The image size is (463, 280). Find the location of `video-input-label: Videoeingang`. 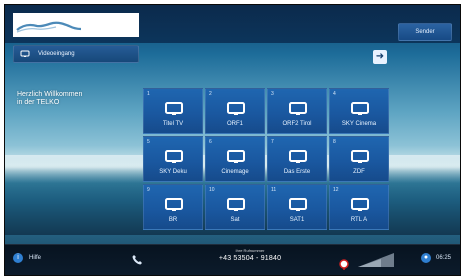

video-input-label: Videoeingang is located at coordinates (56, 54).